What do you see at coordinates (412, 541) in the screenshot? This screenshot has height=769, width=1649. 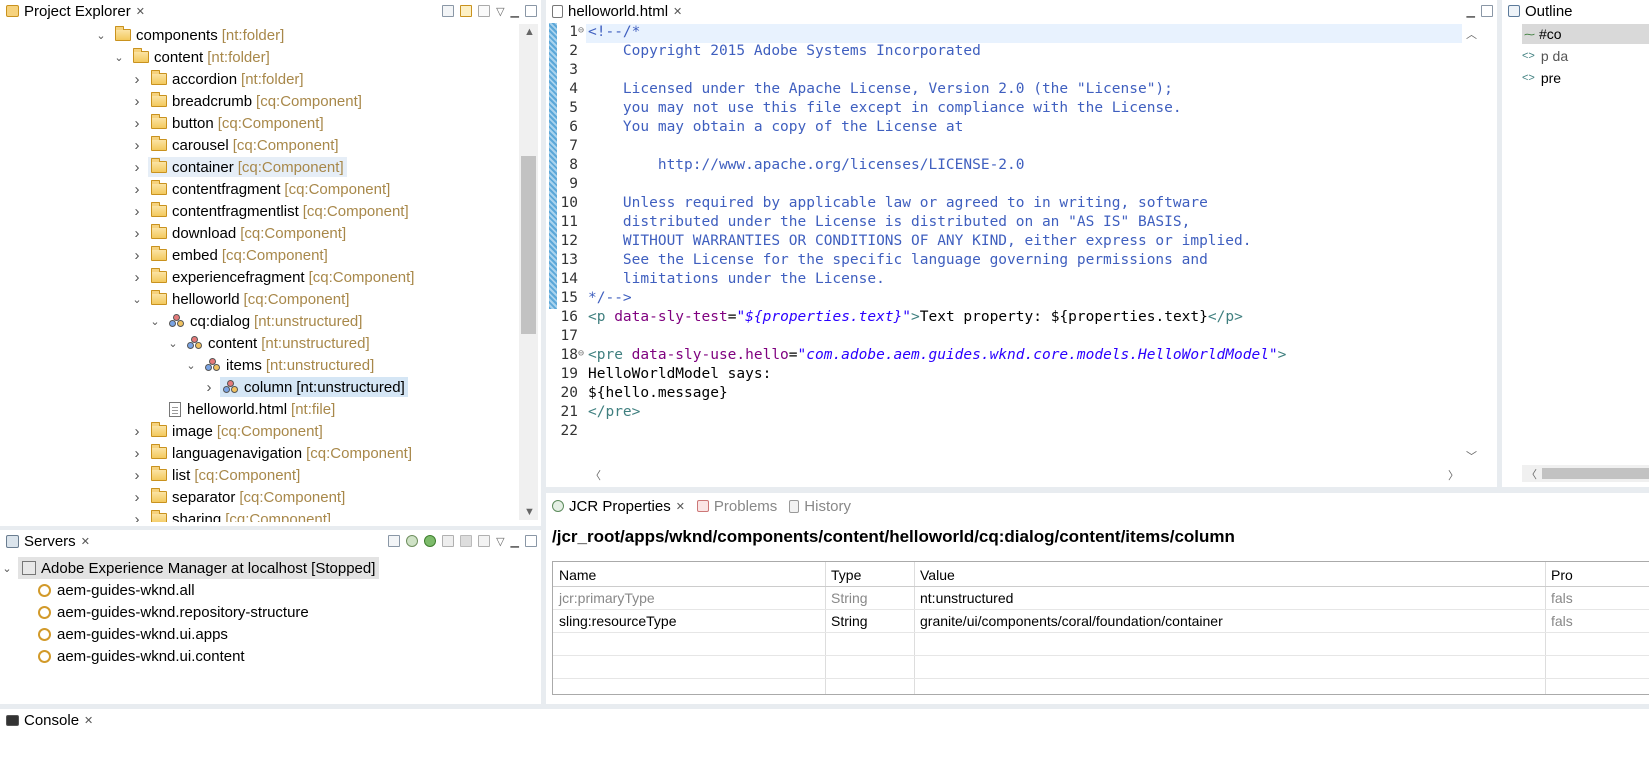 I see `debug-icon` at bounding box center [412, 541].